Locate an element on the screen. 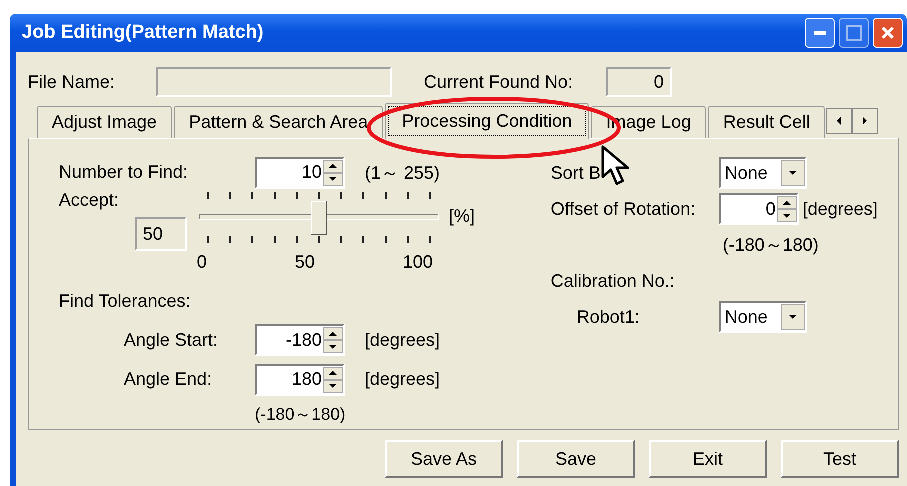  sort-by-label: Sort B is located at coordinates (634, 173).